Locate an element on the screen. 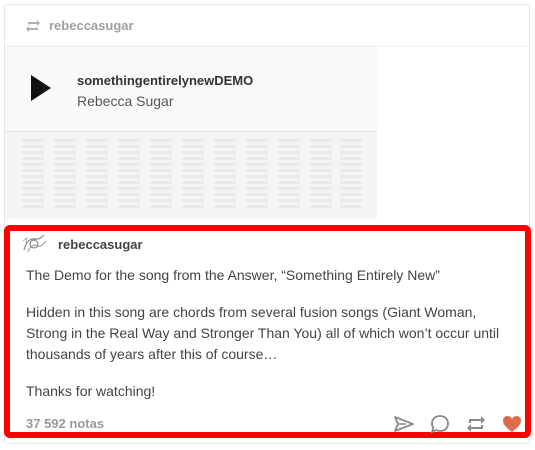 The height and width of the screenshot is (450, 535). audio-equalizer-graphic is located at coordinates (192, 173).